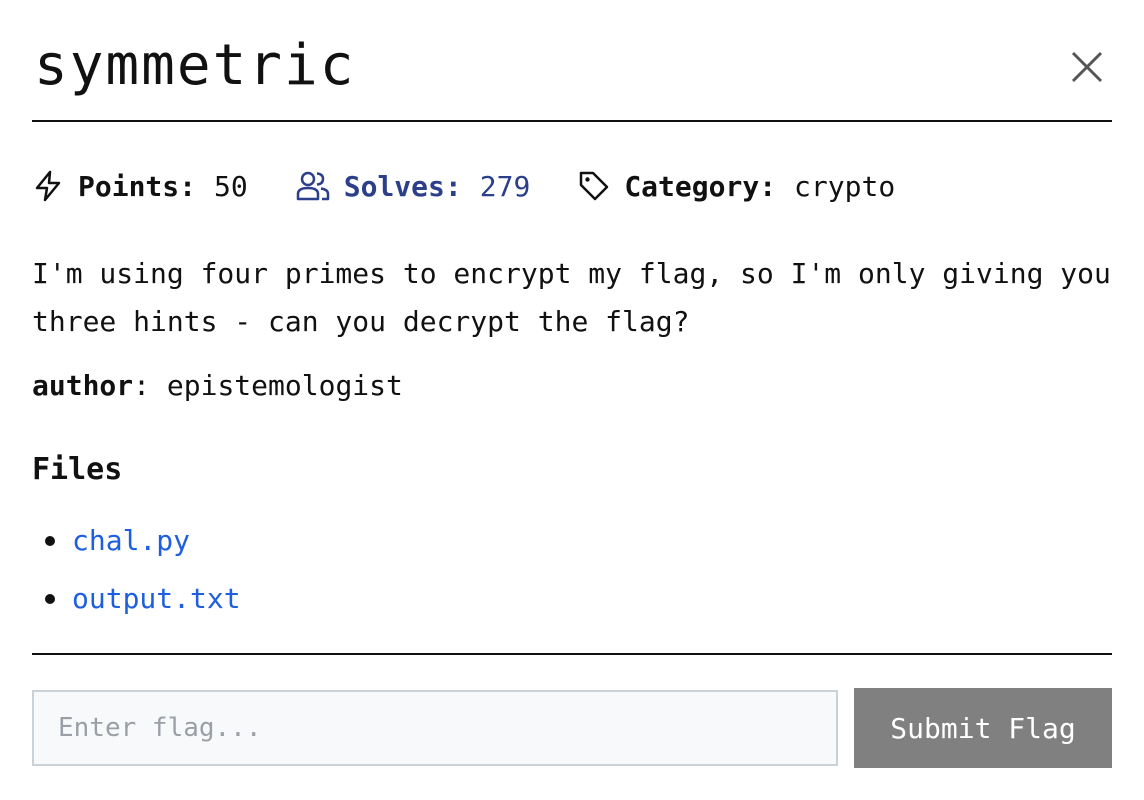 The height and width of the screenshot is (800, 1144). What do you see at coordinates (700, 186) in the screenshot?
I see `category-label: Category:` at bounding box center [700, 186].